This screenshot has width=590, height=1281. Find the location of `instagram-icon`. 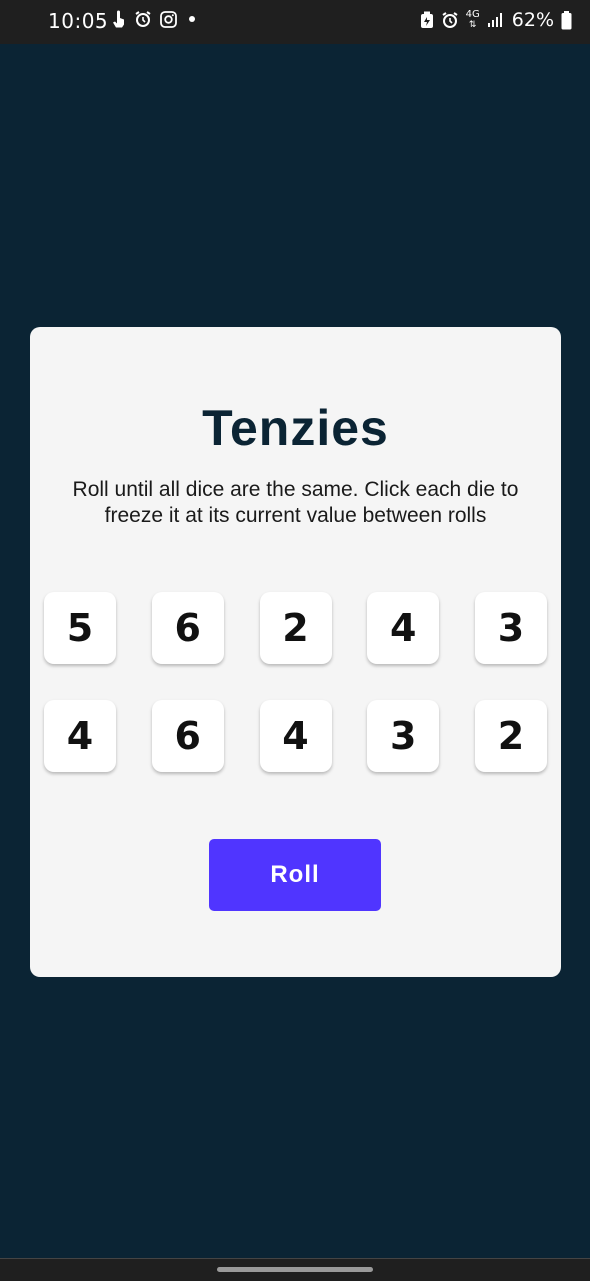

instagram-icon is located at coordinates (168, 19).